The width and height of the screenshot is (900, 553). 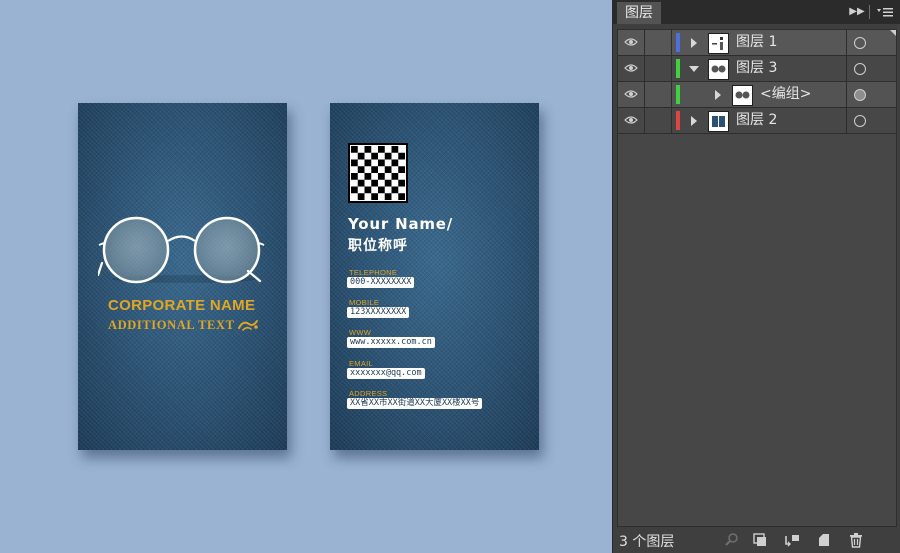 I want to click on mobile-value: 123XXXXXXXX, so click(x=378, y=312).